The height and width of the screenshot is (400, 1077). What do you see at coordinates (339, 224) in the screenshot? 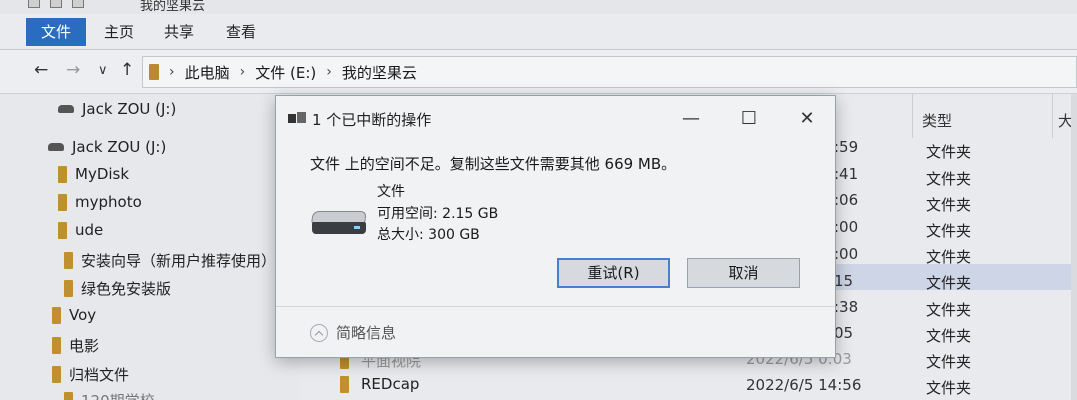
I see `hard-drive-icon` at bounding box center [339, 224].